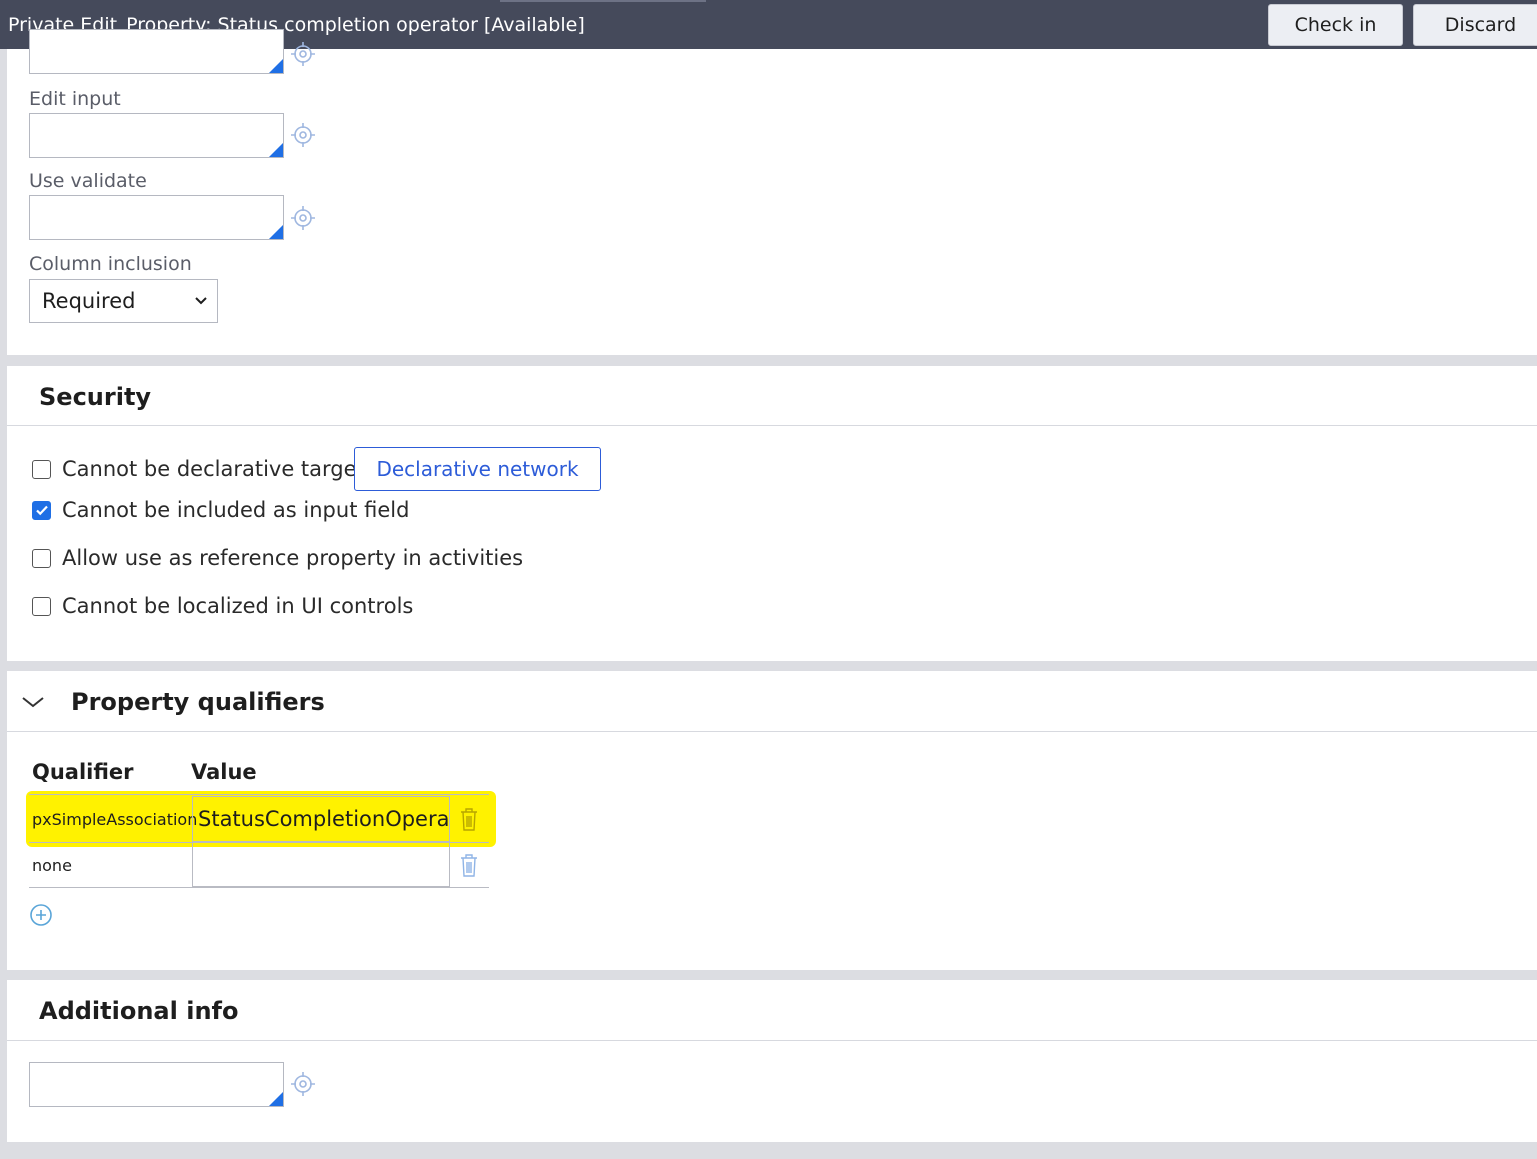 This screenshot has width=1537, height=1159. Describe the element at coordinates (224, 772) in the screenshot. I see `value-column-header: Value` at that location.